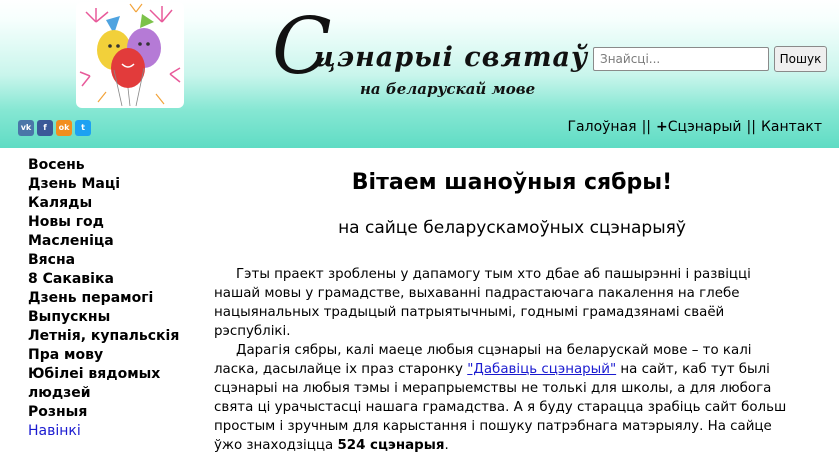 The image size is (839, 455). Describe the element at coordinates (103, 222) in the screenshot. I see `sidebar-item-new-year: Новы год` at that location.